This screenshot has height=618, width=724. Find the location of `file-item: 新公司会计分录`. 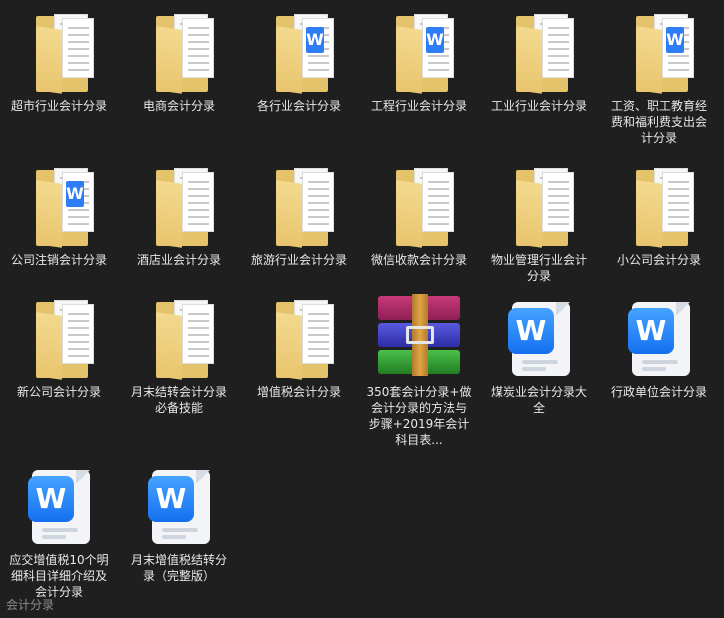

file-item: 新公司会计分录 is located at coordinates (59, 348).